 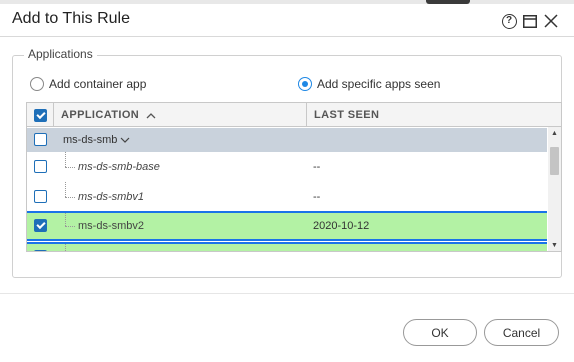 I want to click on radio-add-container-app: Add container app, so click(x=88, y=84).